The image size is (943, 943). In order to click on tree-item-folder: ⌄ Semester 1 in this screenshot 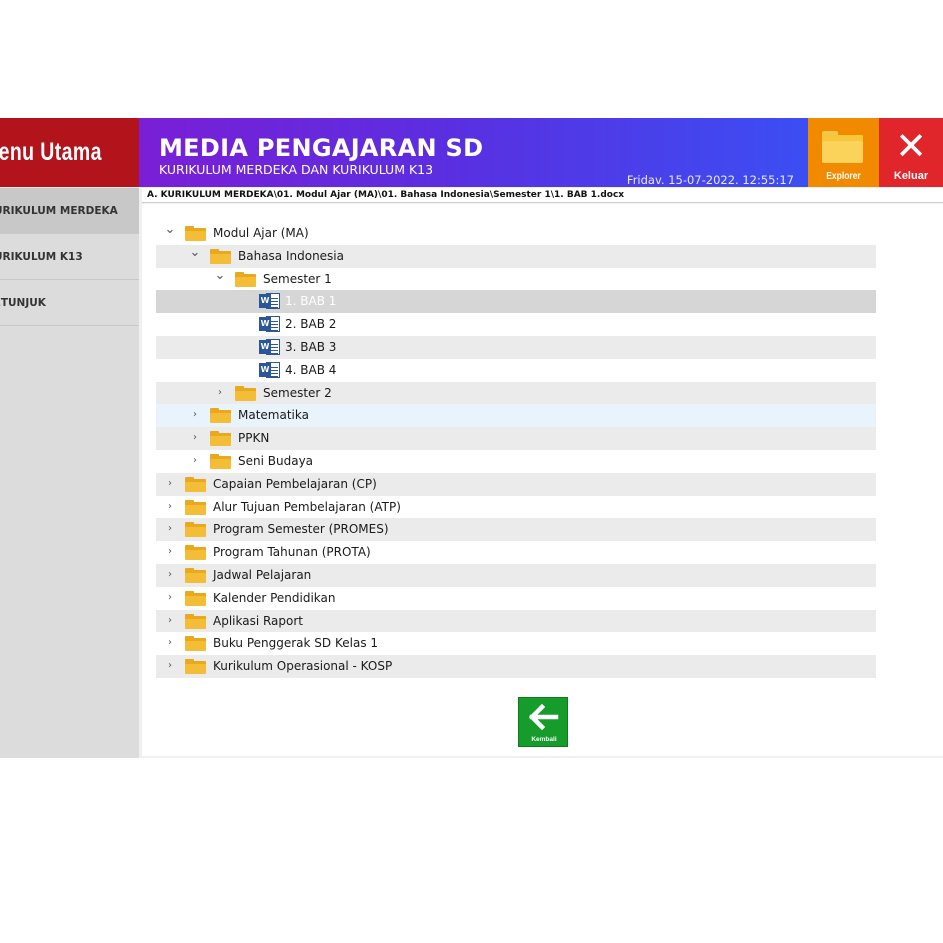, I will do `click(516, 279)`.